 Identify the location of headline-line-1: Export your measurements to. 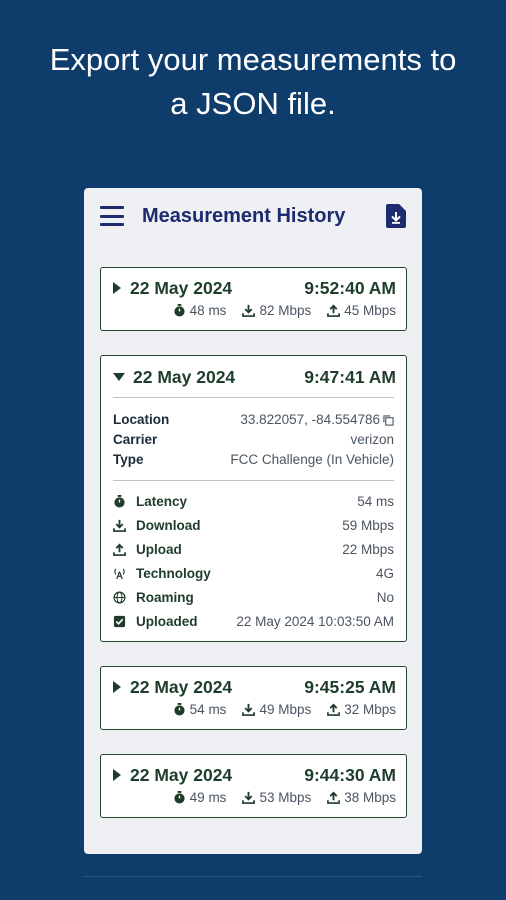
(253, 59).